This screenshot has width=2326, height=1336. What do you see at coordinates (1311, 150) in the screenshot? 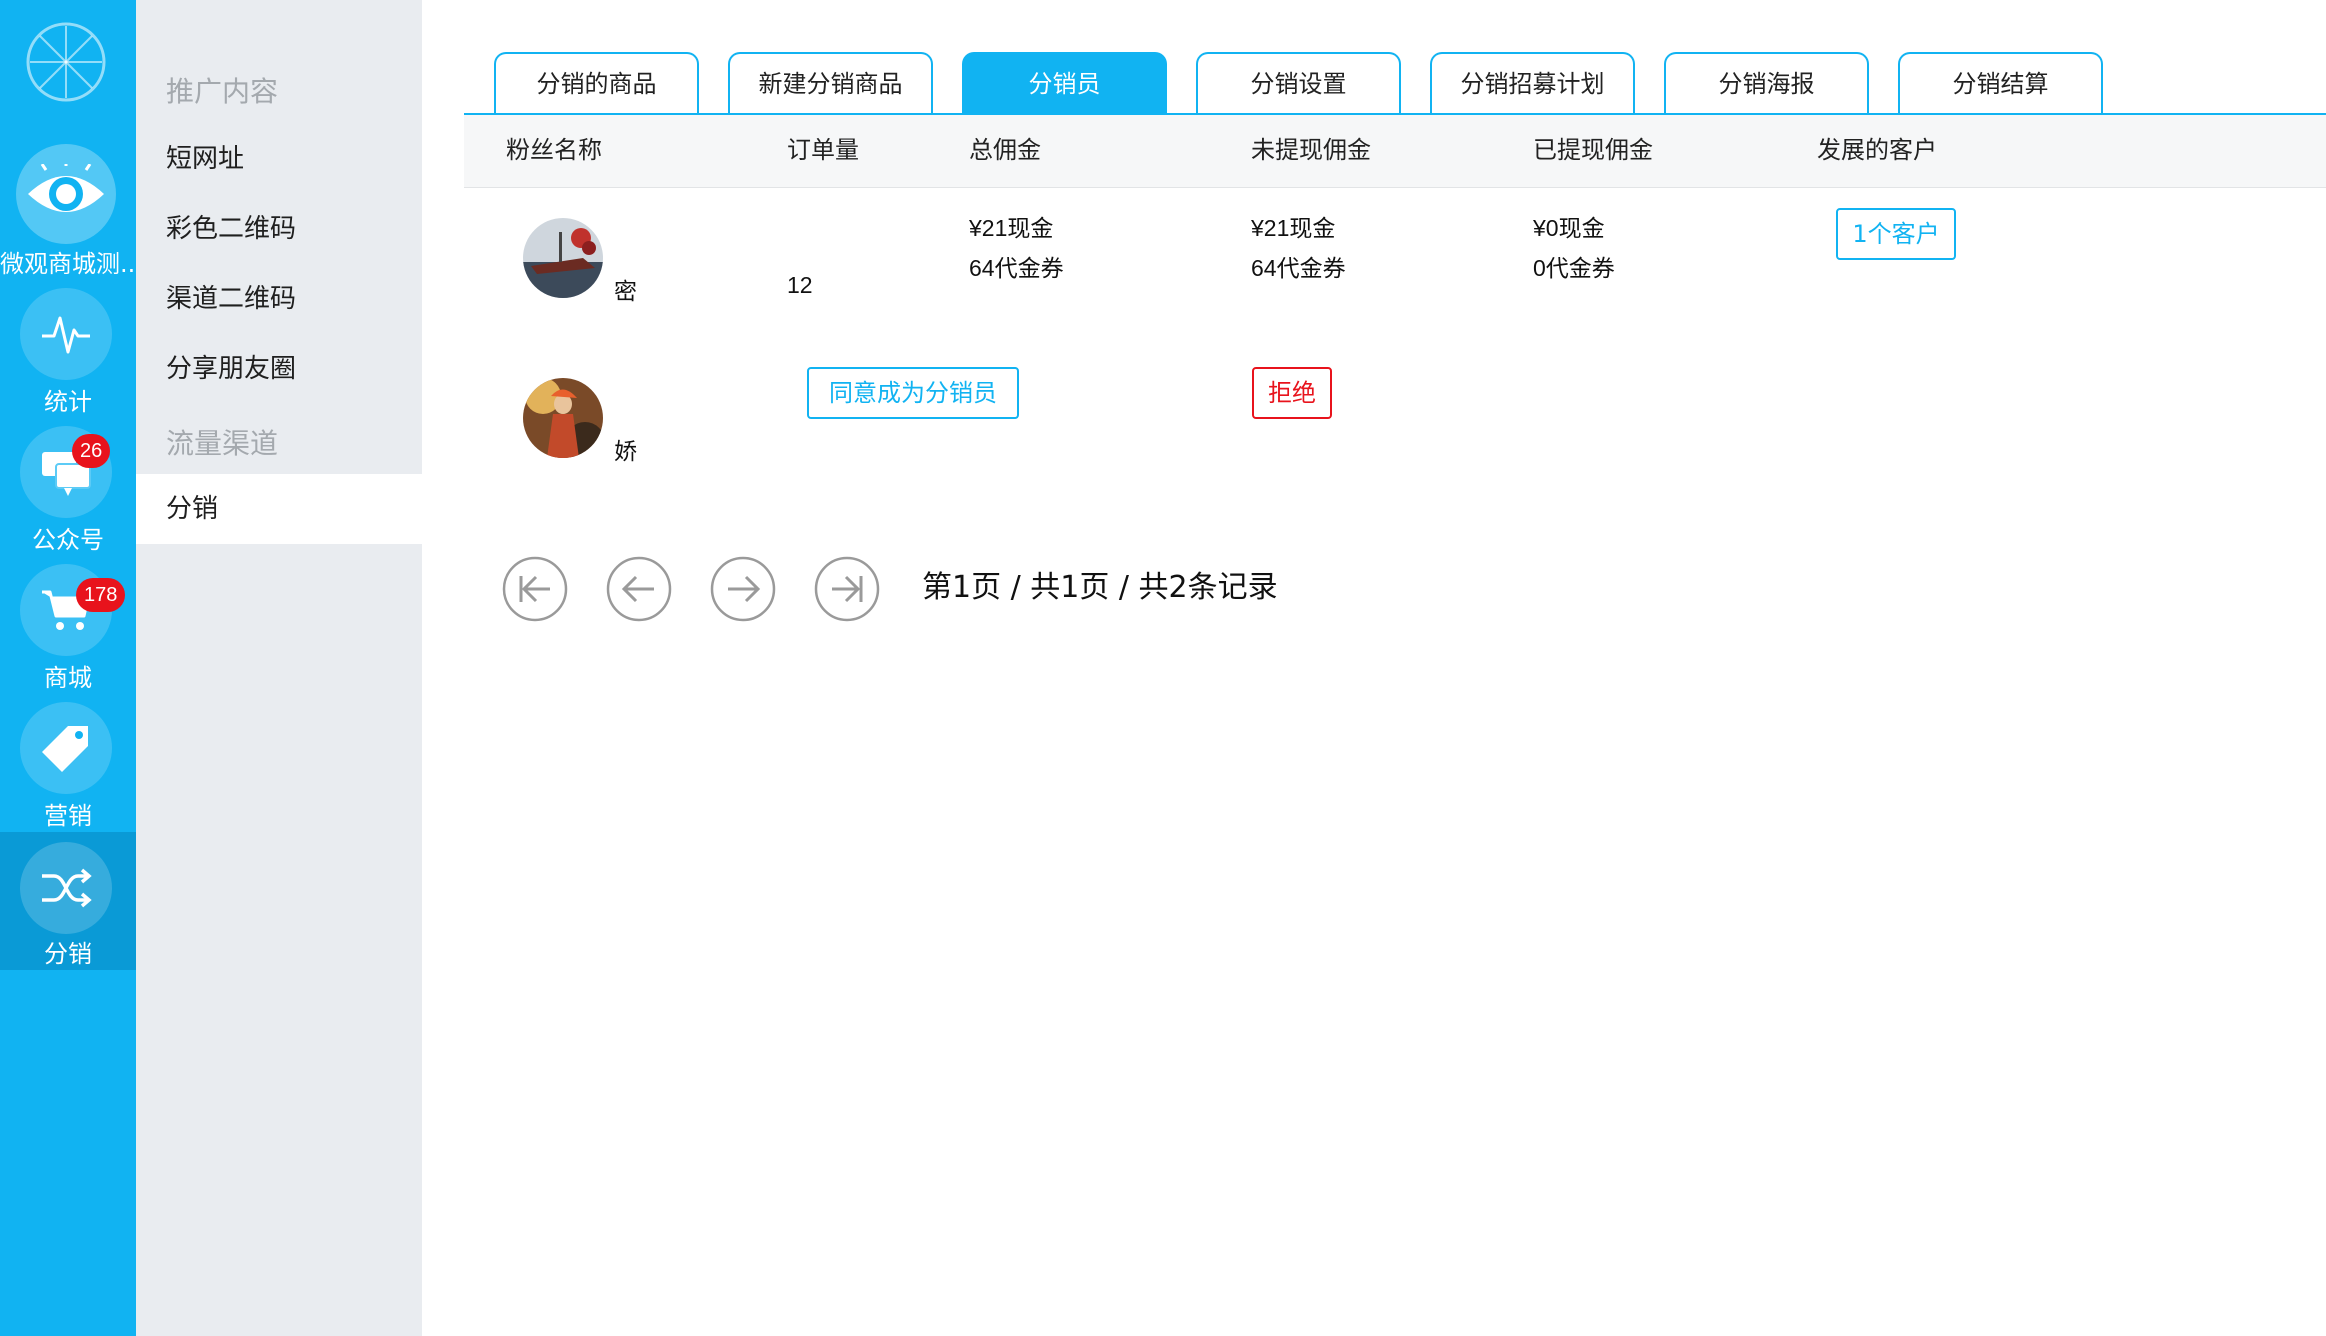
I see `col-unwithdrawn-commission: 未提现佣金` at bounding box center [1311, 150].